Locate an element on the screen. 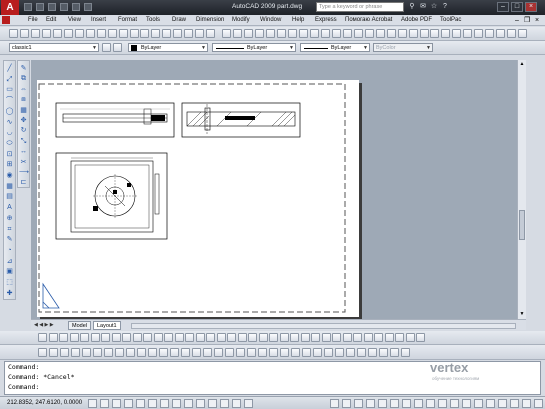 This screenshot has width=545, height=409. draw-tool-22-icon: ✚ is located at coordinates (9, 293).